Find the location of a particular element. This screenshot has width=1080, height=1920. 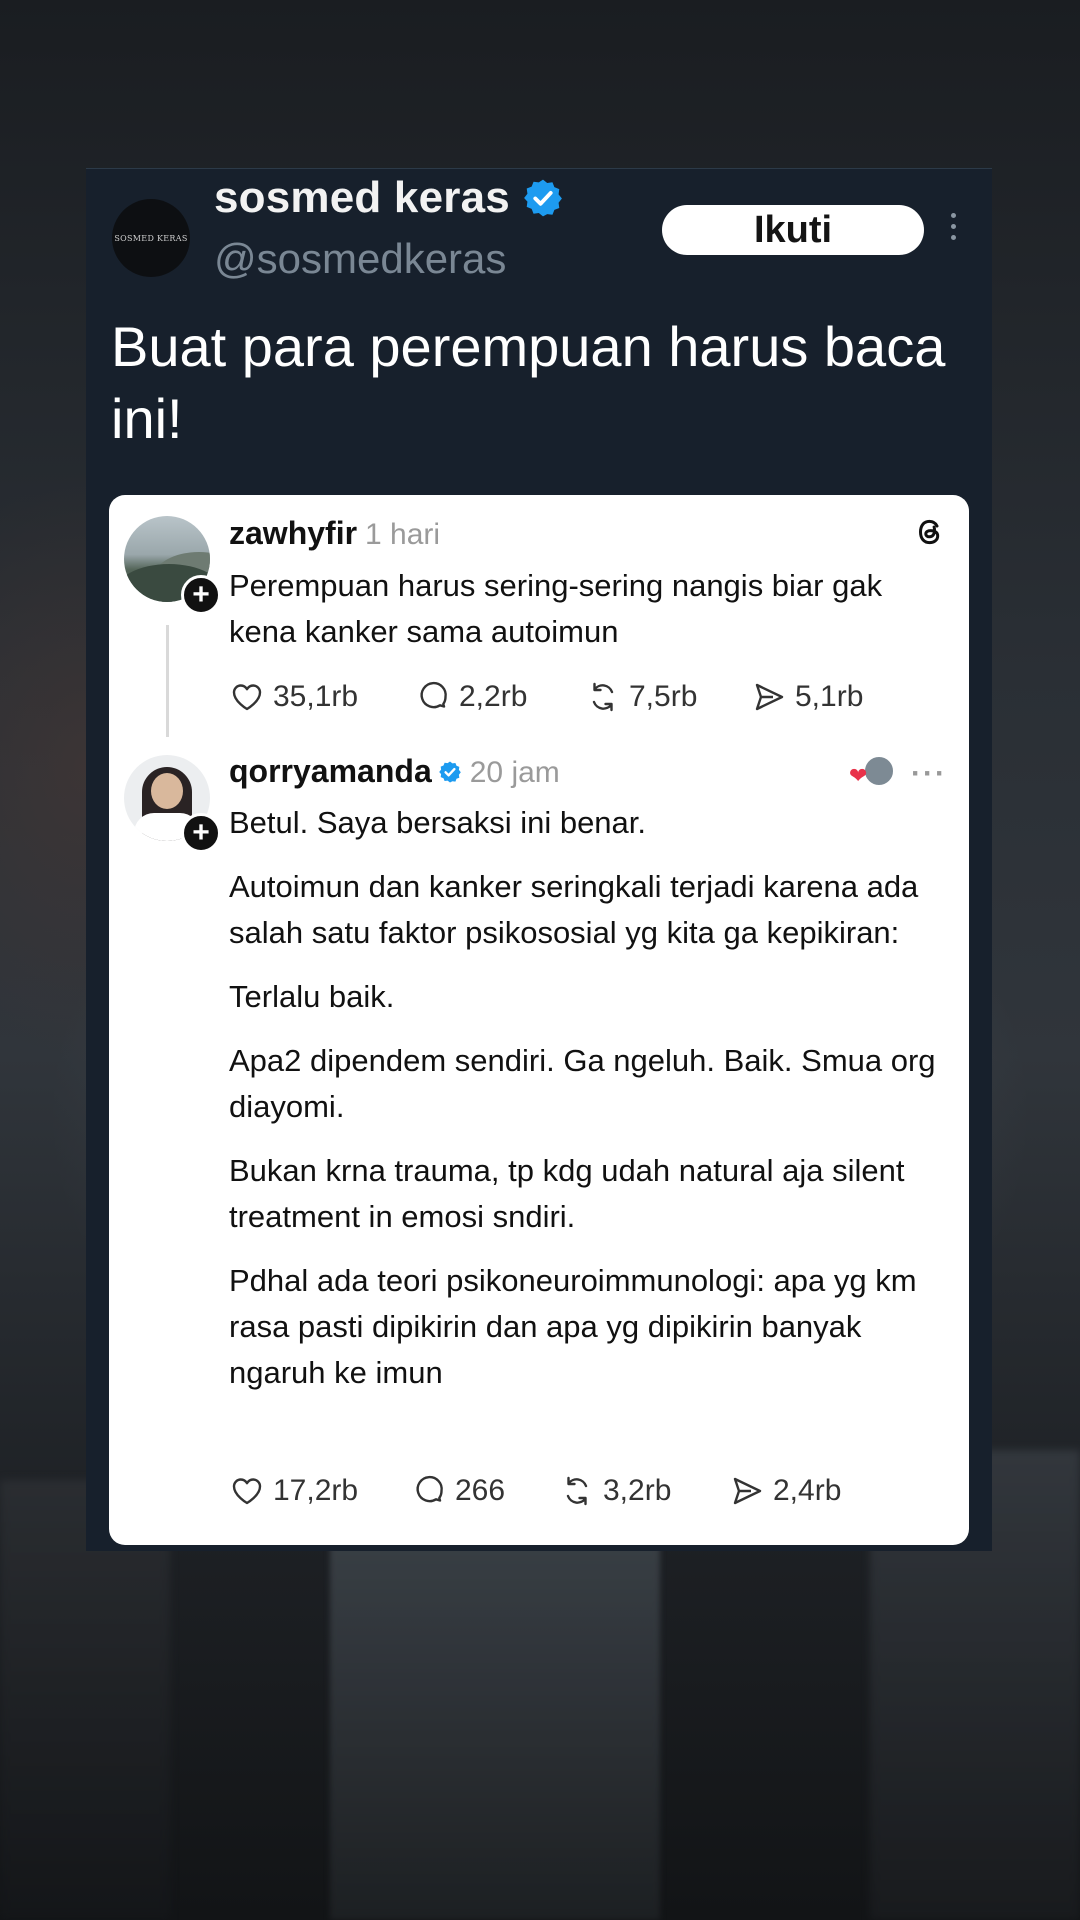

post-header: qorryamanda 20 jam is located at coordinates (394, 771).